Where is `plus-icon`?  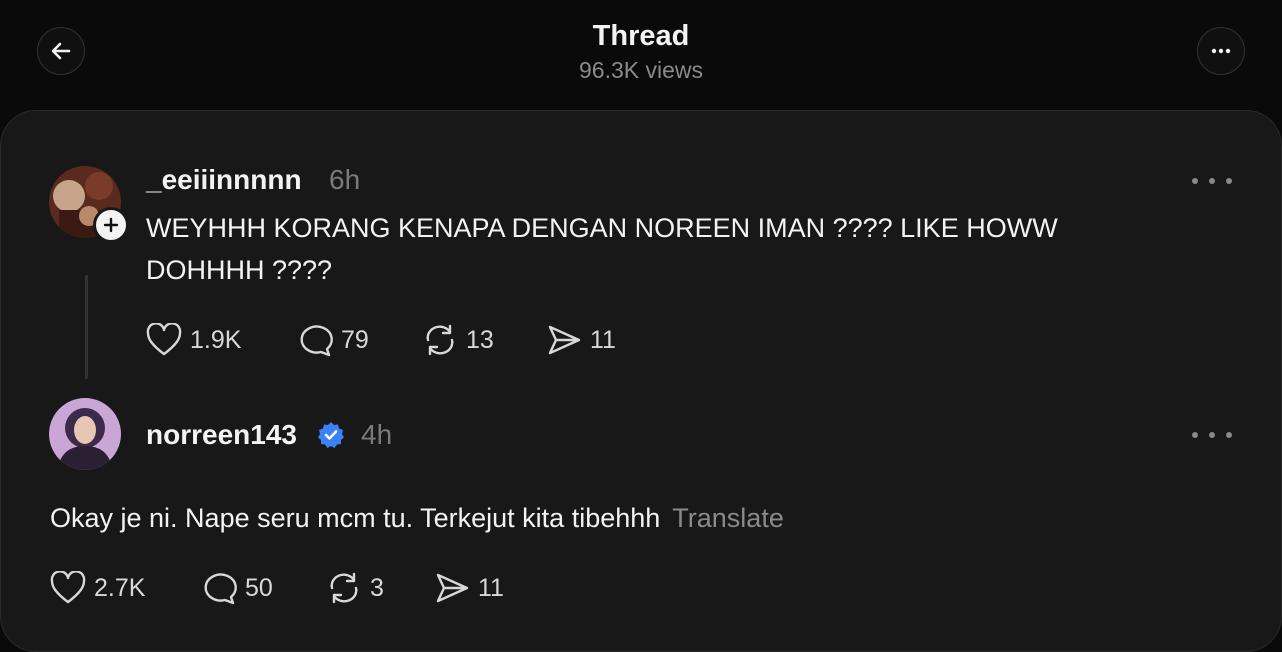
plus-icon is located at coordinates (111, 225).